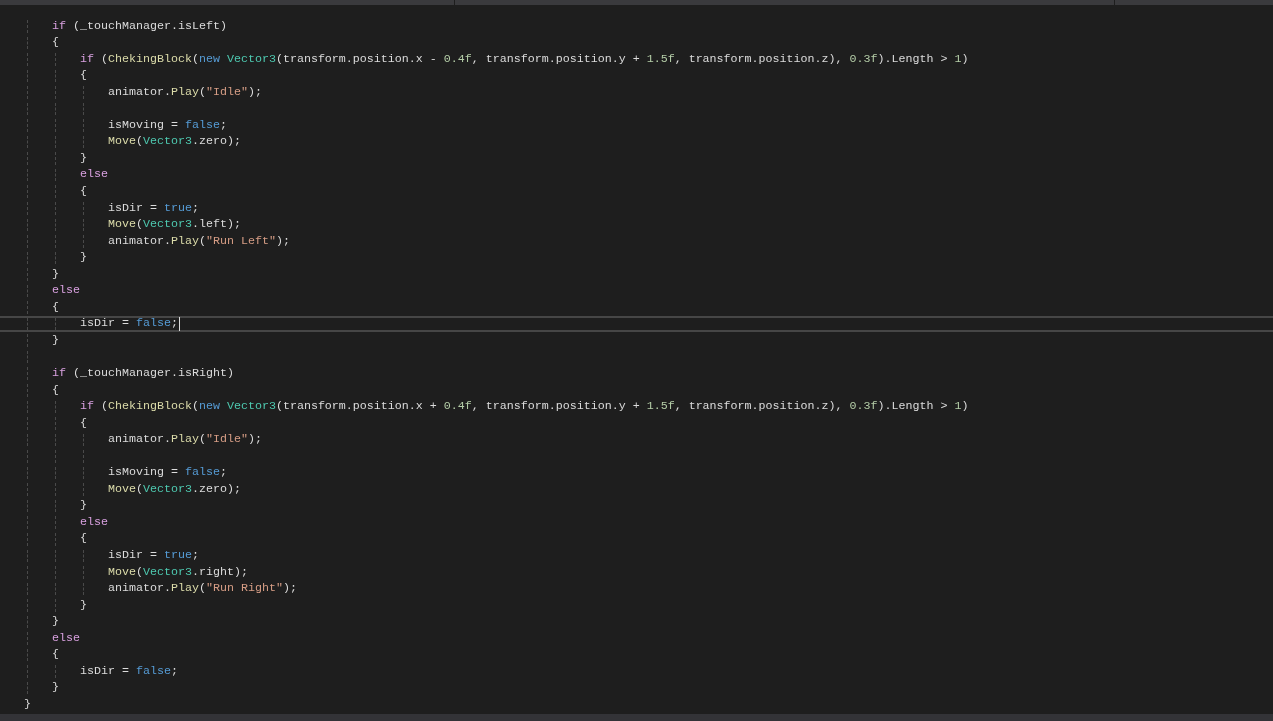 The height and width of the screenshot is (721, 1273). I want to click on code-line: if (_touchManager.isRight), so click(143, 373).